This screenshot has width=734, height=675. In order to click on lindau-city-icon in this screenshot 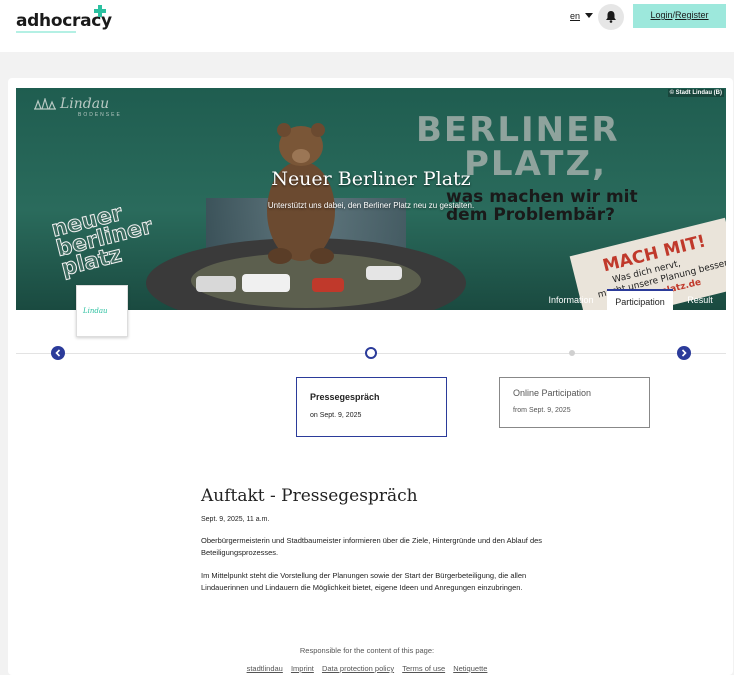, I will do `click(45, 103)`.